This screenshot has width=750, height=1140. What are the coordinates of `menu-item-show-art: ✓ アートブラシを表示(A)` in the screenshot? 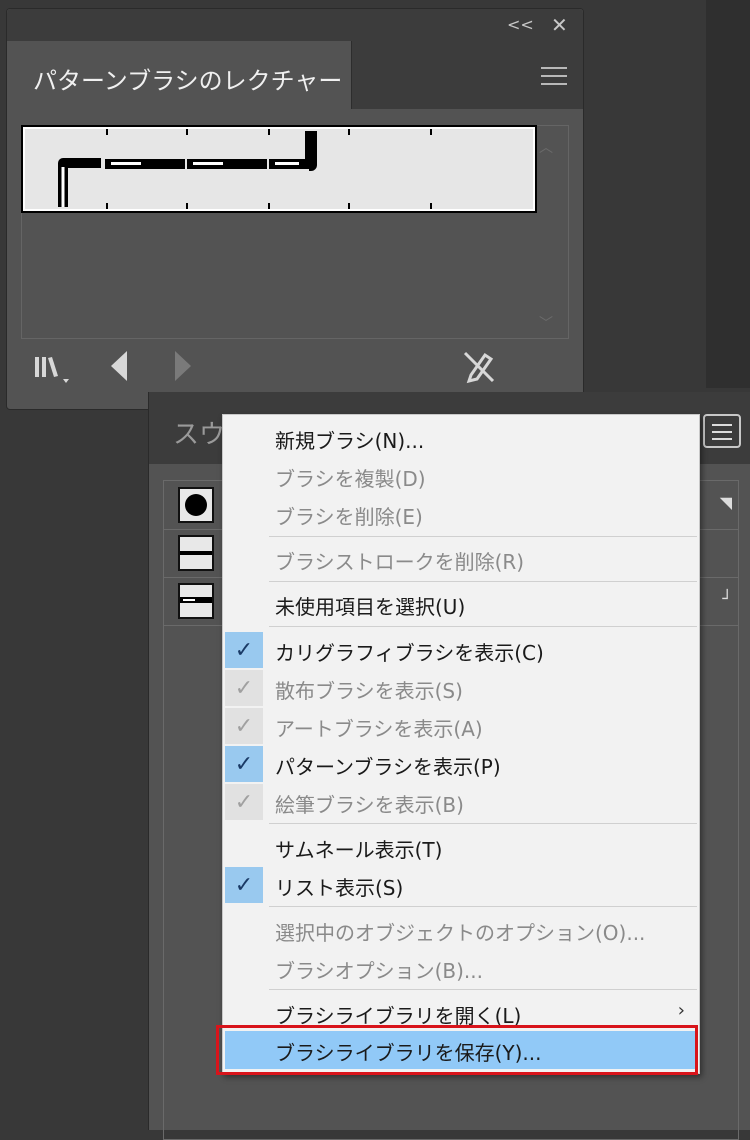 It's located at (461, 726).